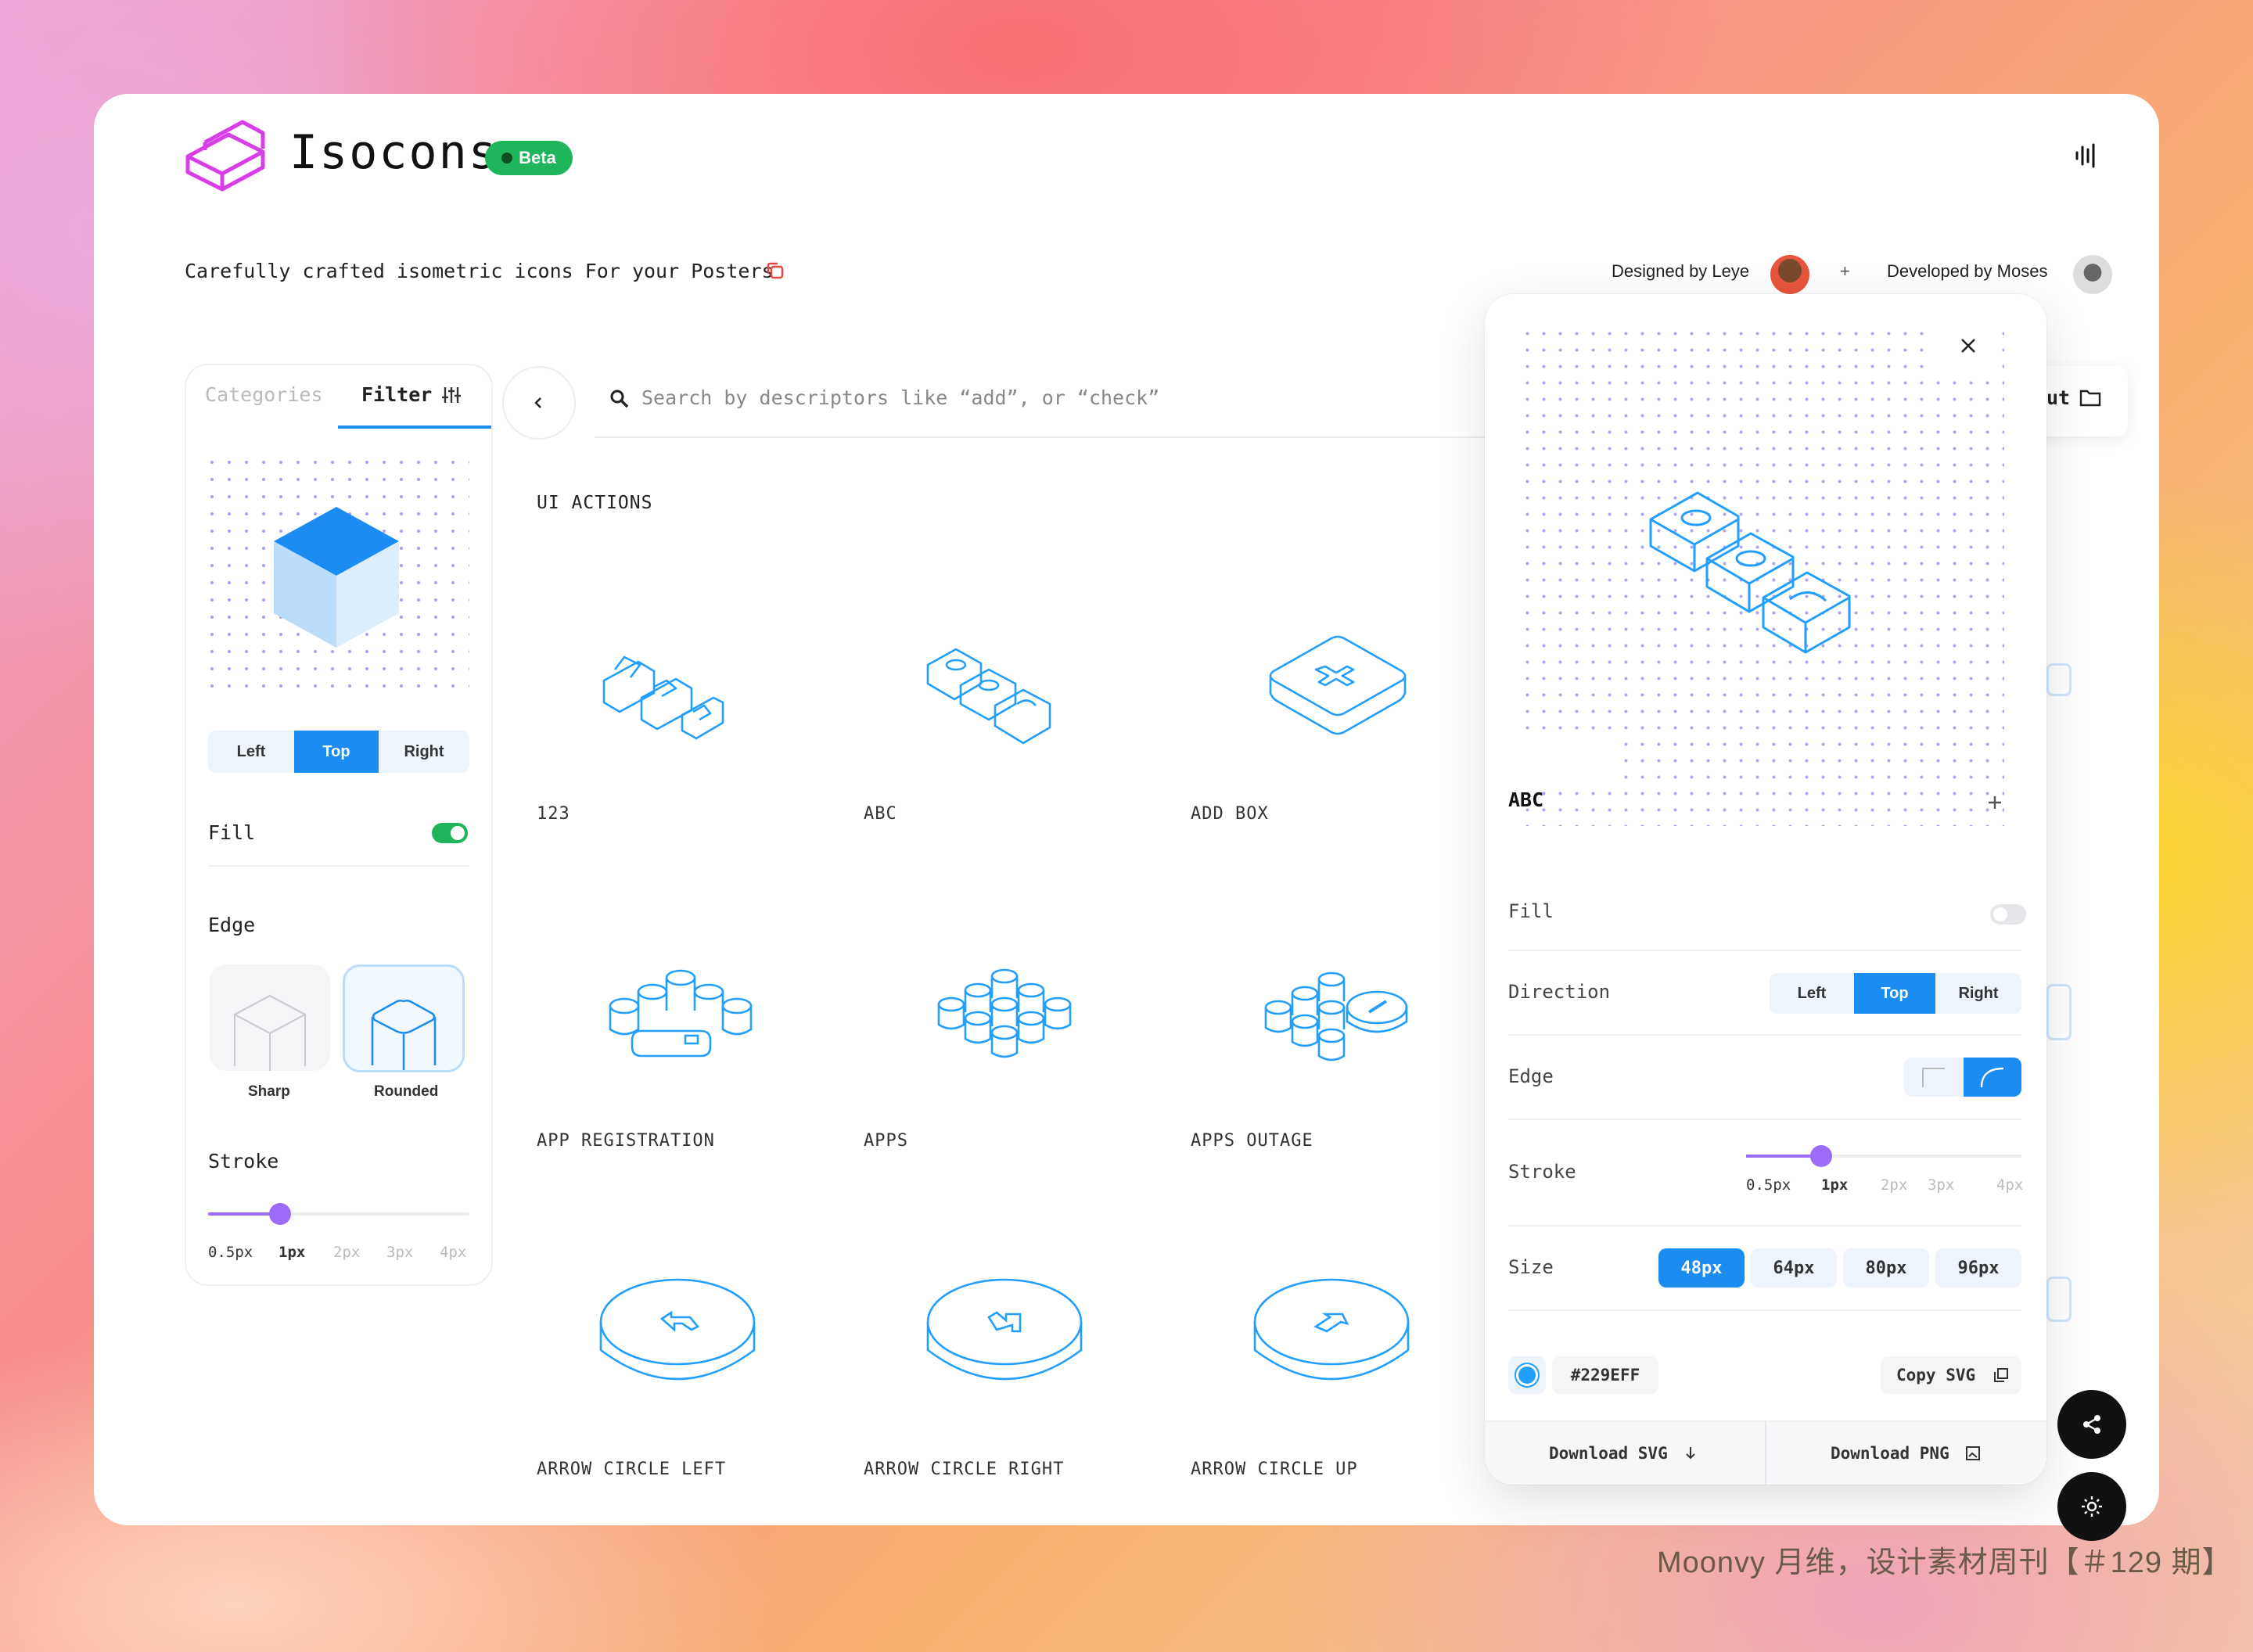 The height and width of the screenshot is (1652, 2253). Describe the element at coordinates (396, 394) in the screenshot. I see `tab-filter: Filter` at that location.